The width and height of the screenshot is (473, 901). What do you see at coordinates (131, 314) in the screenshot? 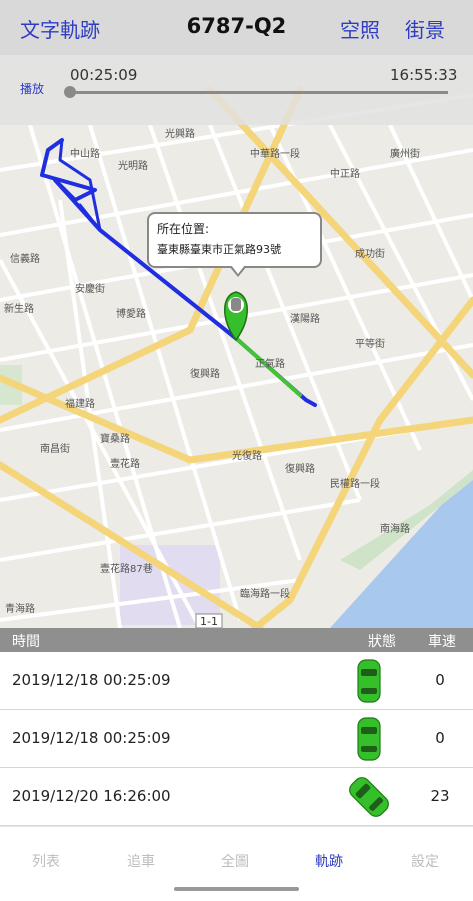
I see `street-label: 博愛路` at bounding box center [131, 314].